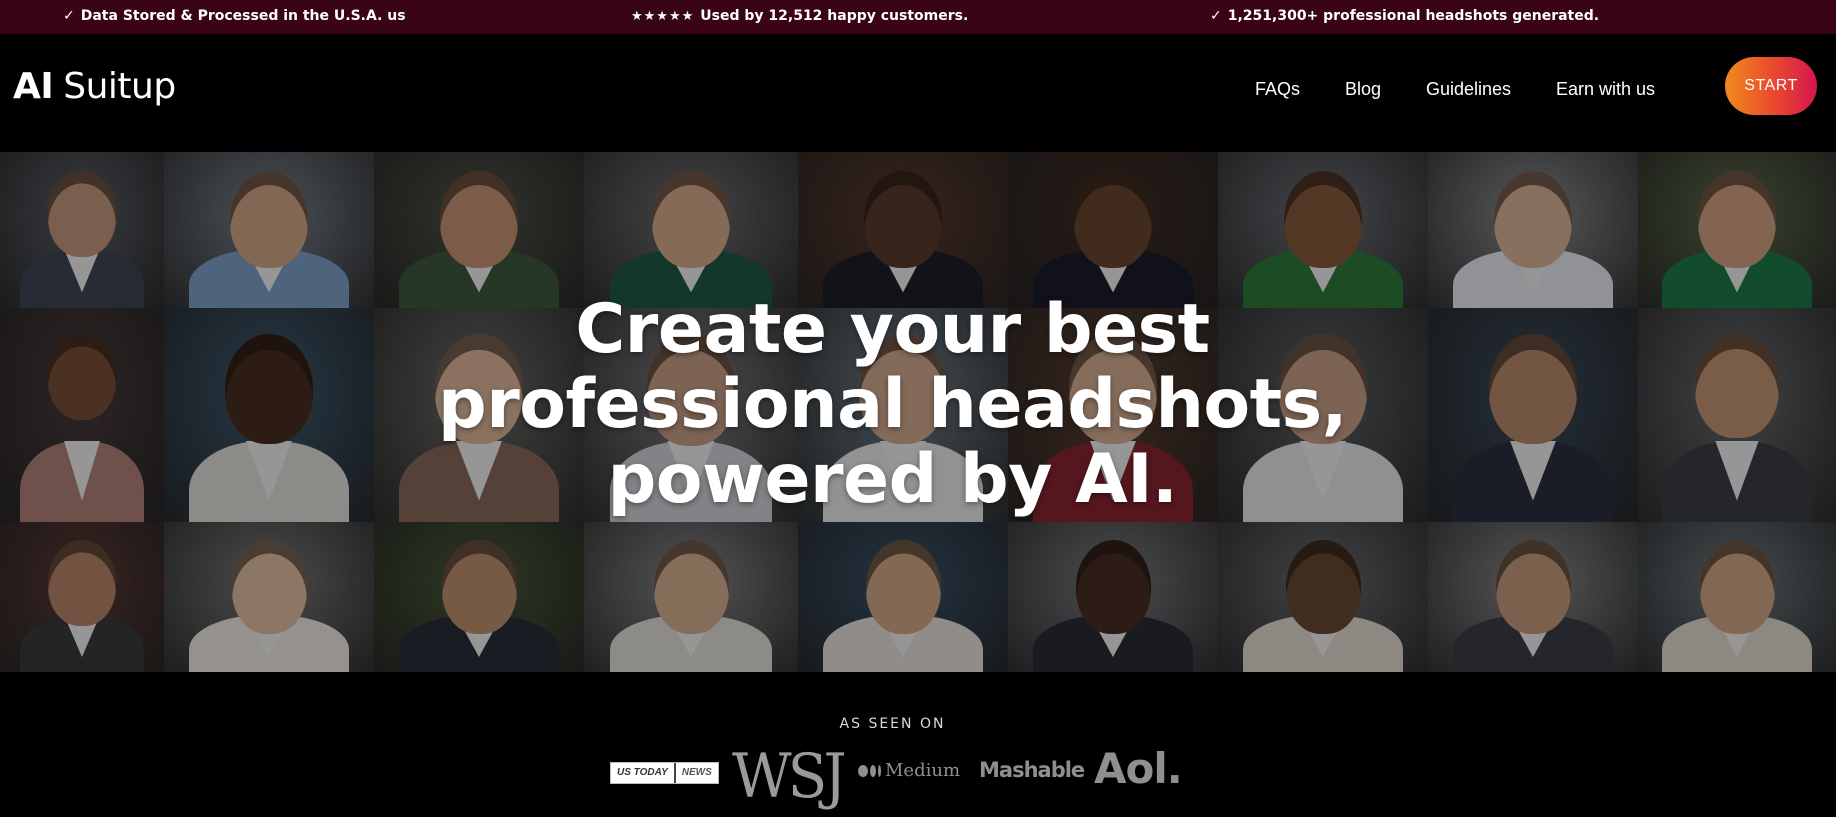 The width and height of the screenshot is (1836, 817). I want to click on usa-today-logo-text: US TODAY, so click(642, 773).